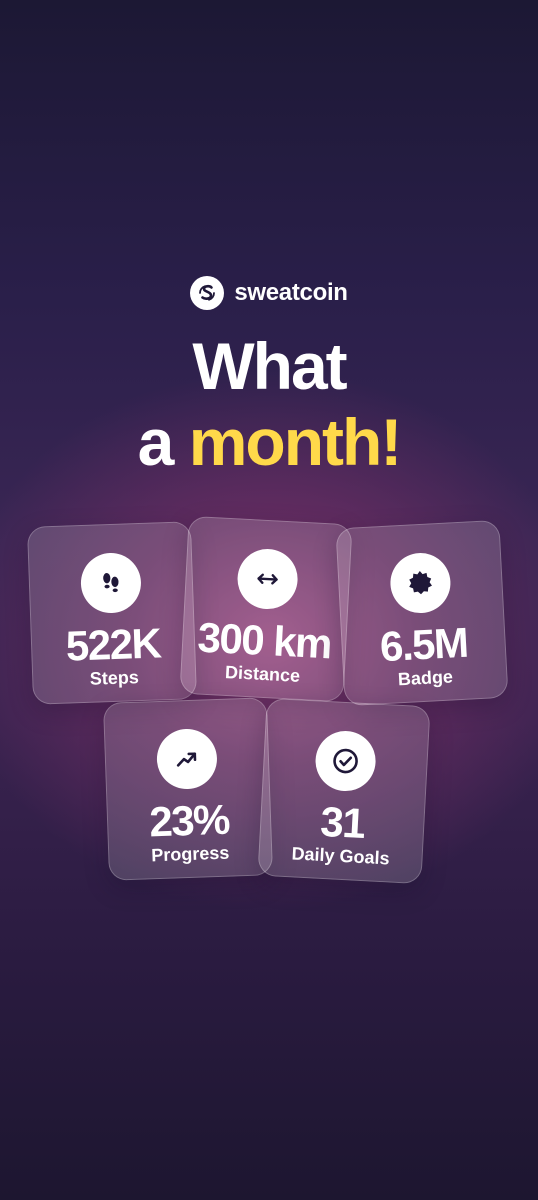  Describe the element at coordinates (190, 854) in the screenshot. I see `progress-label: Progress` at that location.